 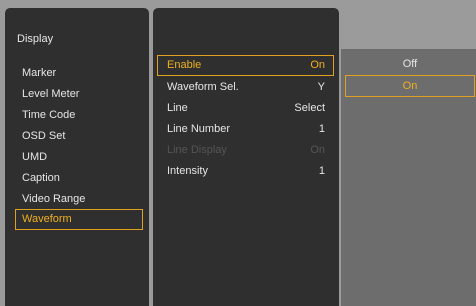 What do you see at coordinates (410, 86) in the screenshot?
I see `option-on: On` at bounding box center [410, 86].